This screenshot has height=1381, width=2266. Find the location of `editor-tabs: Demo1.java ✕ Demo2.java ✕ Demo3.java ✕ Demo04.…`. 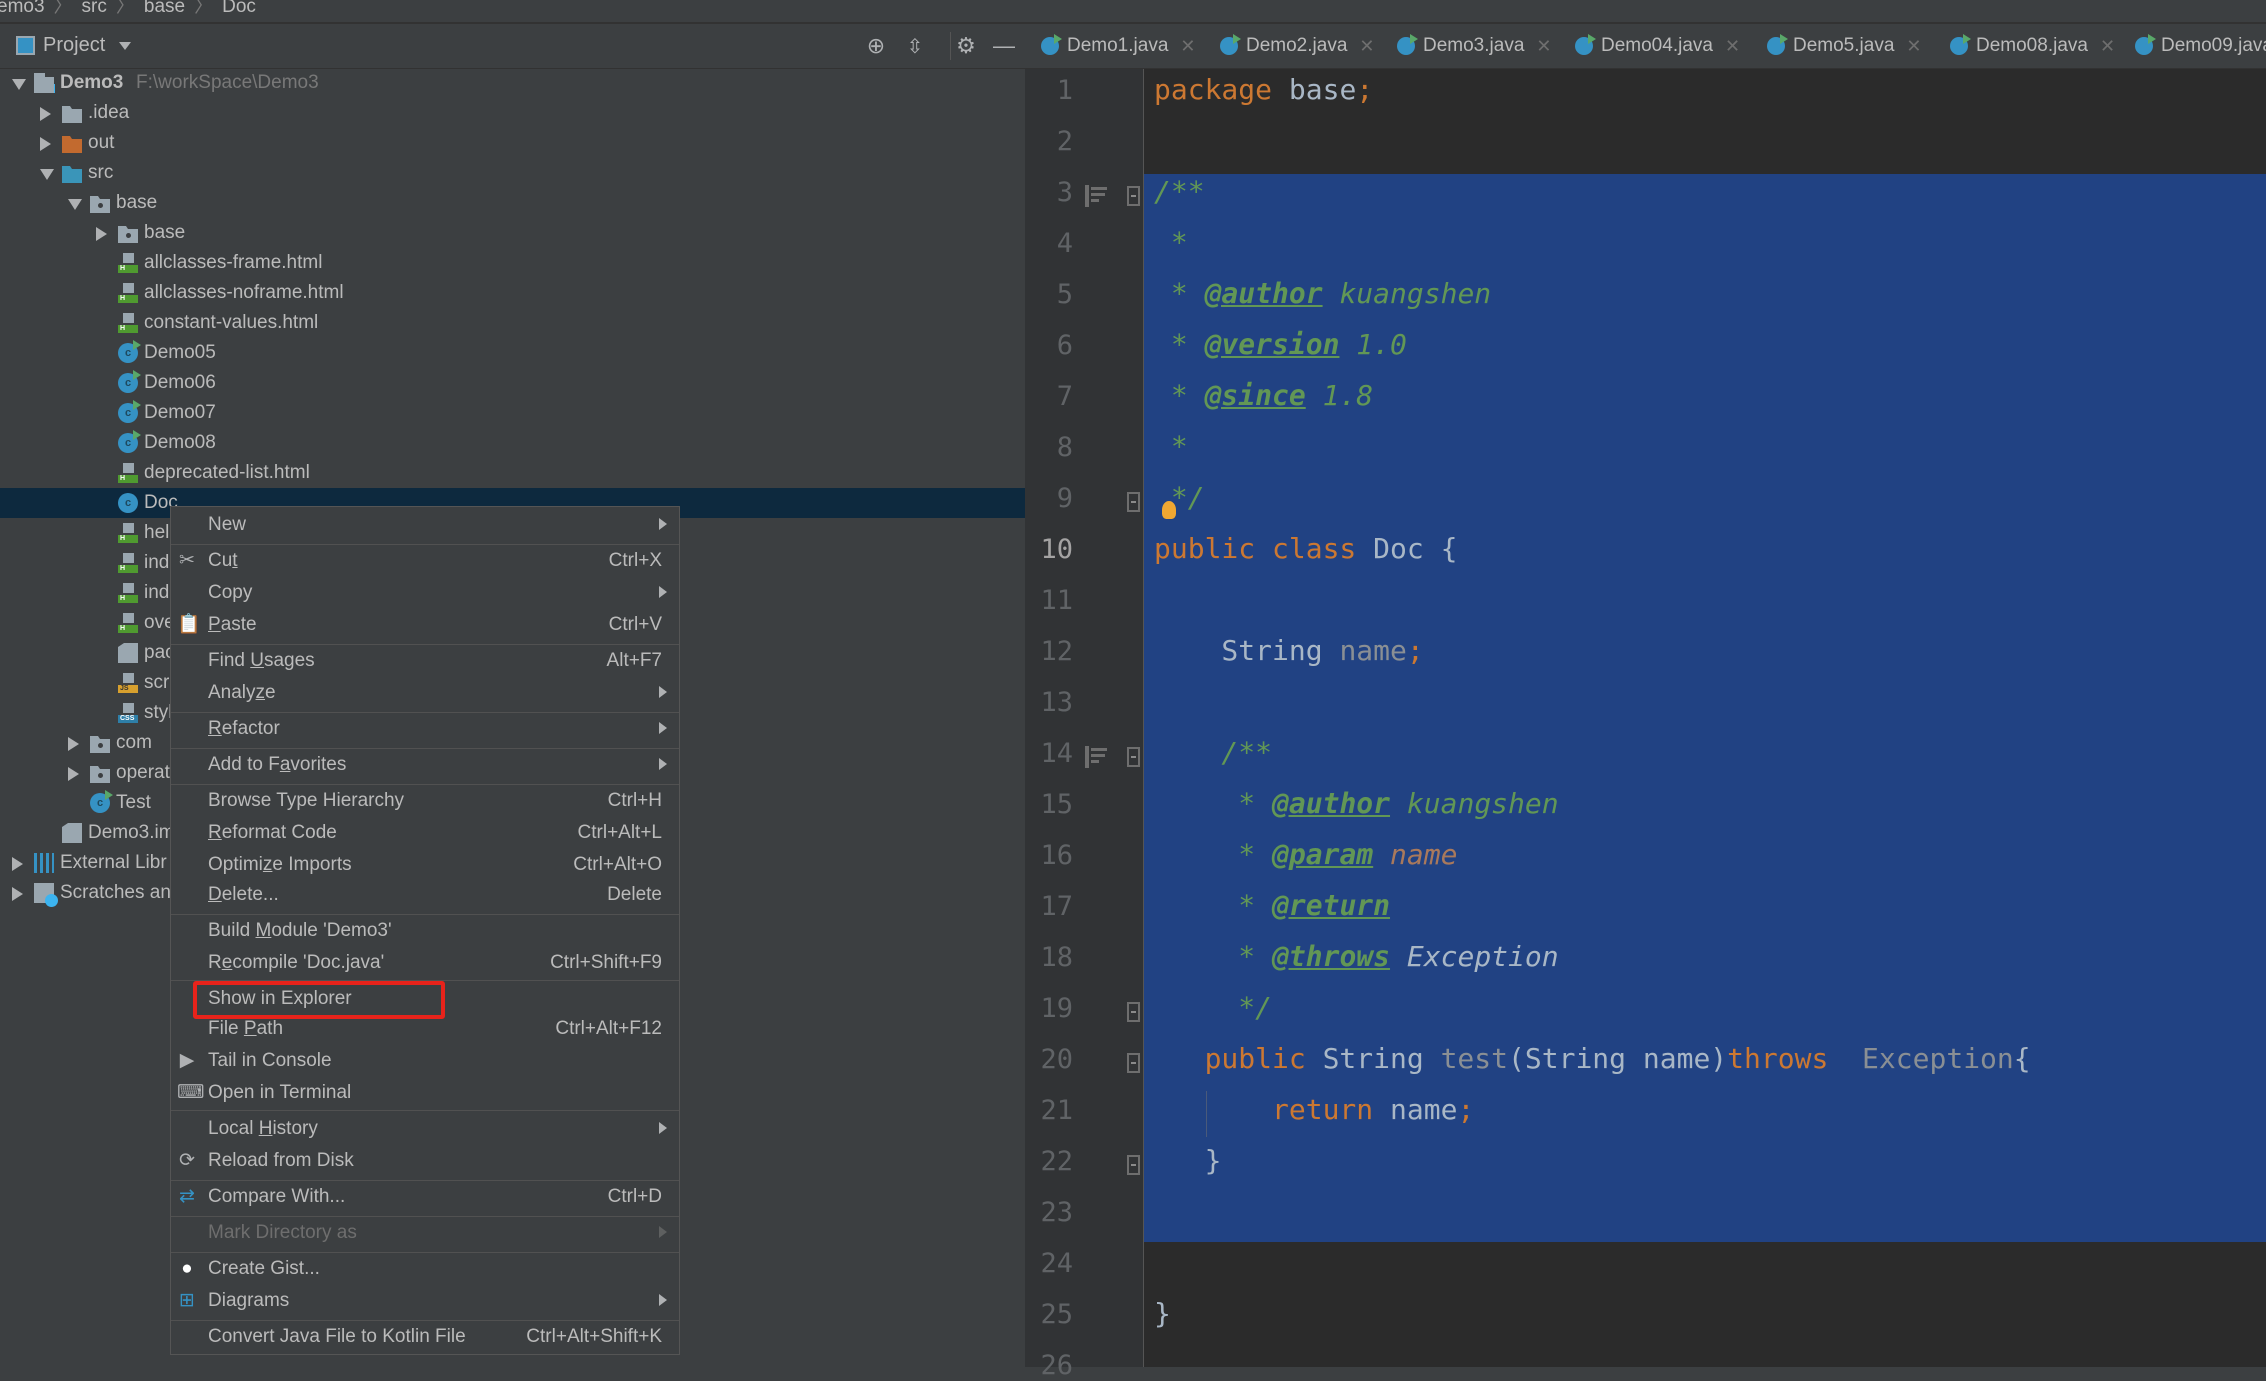

editor-tabs: Demo1.java ✕ Demo2.java ✕ Demo3.java ✕ Demo04.… is located at coordinates (1645, 46).